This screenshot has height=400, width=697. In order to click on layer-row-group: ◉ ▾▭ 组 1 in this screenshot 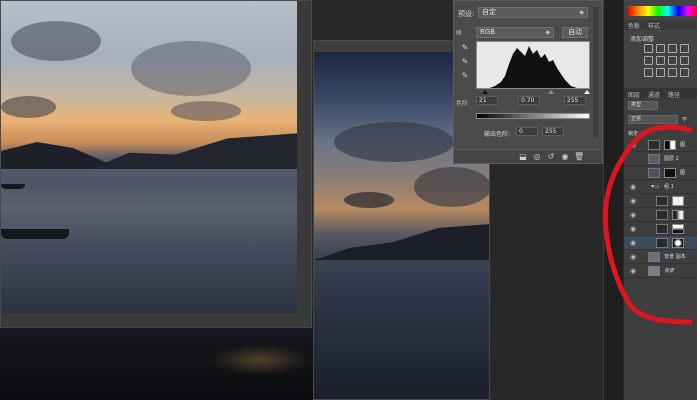, I will do `click(660, 187)`.